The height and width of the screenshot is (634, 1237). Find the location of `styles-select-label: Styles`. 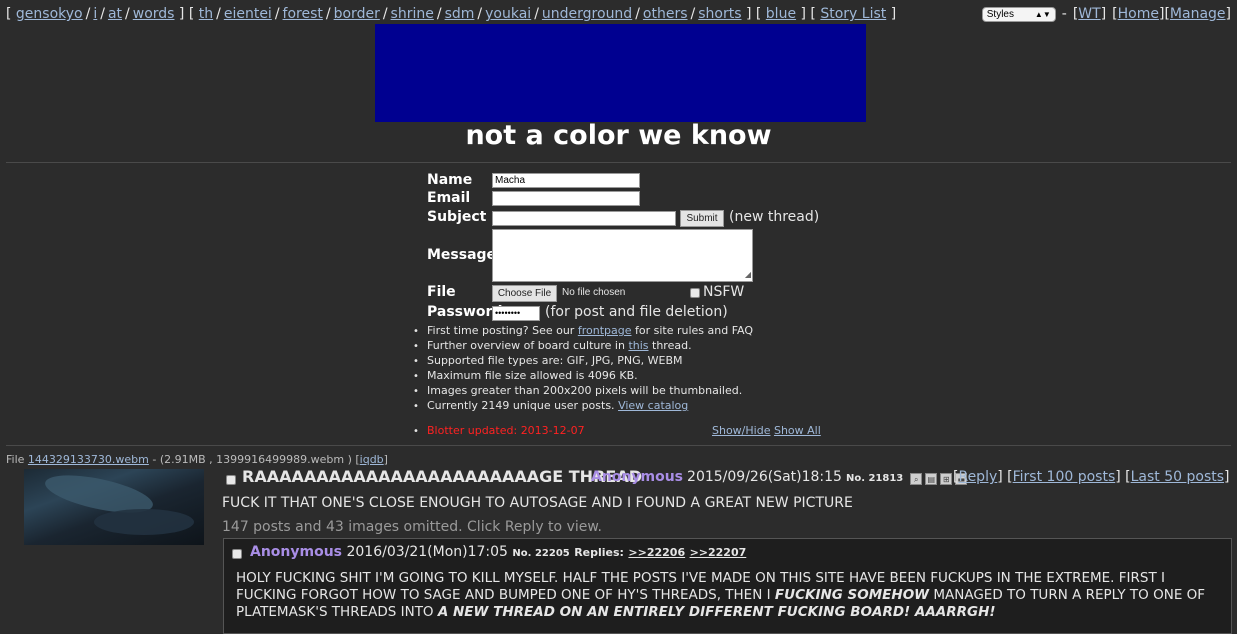

styles-select-label: Styles is located at coordinates (1000, 14).